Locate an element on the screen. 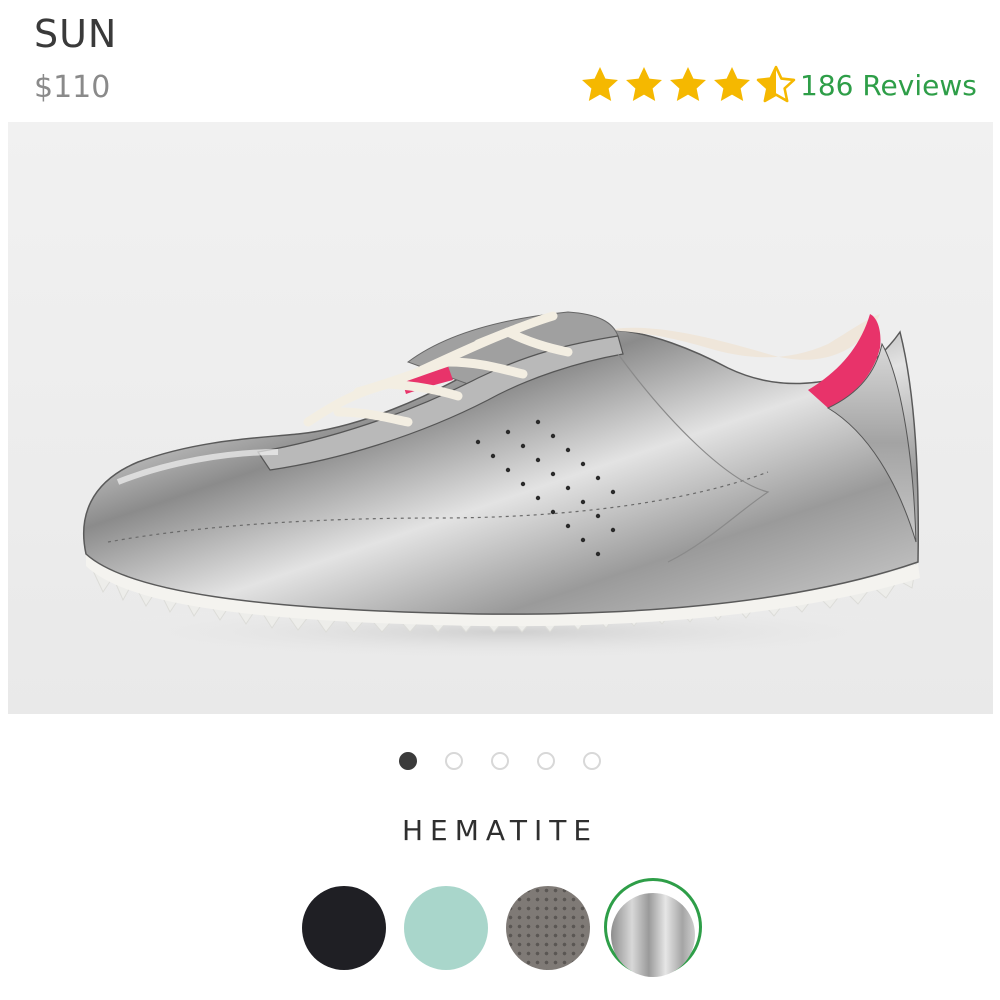 The width and height of the screenshot is (1000, 1000). half-star-icon is located at coordinates (776, 84).